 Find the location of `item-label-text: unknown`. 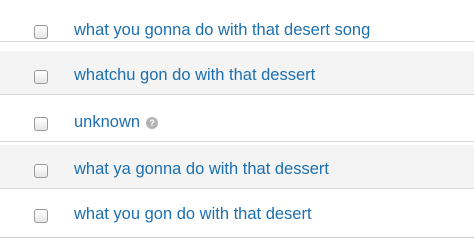

item-label-text: unknown is located at coordinates (107, 122).